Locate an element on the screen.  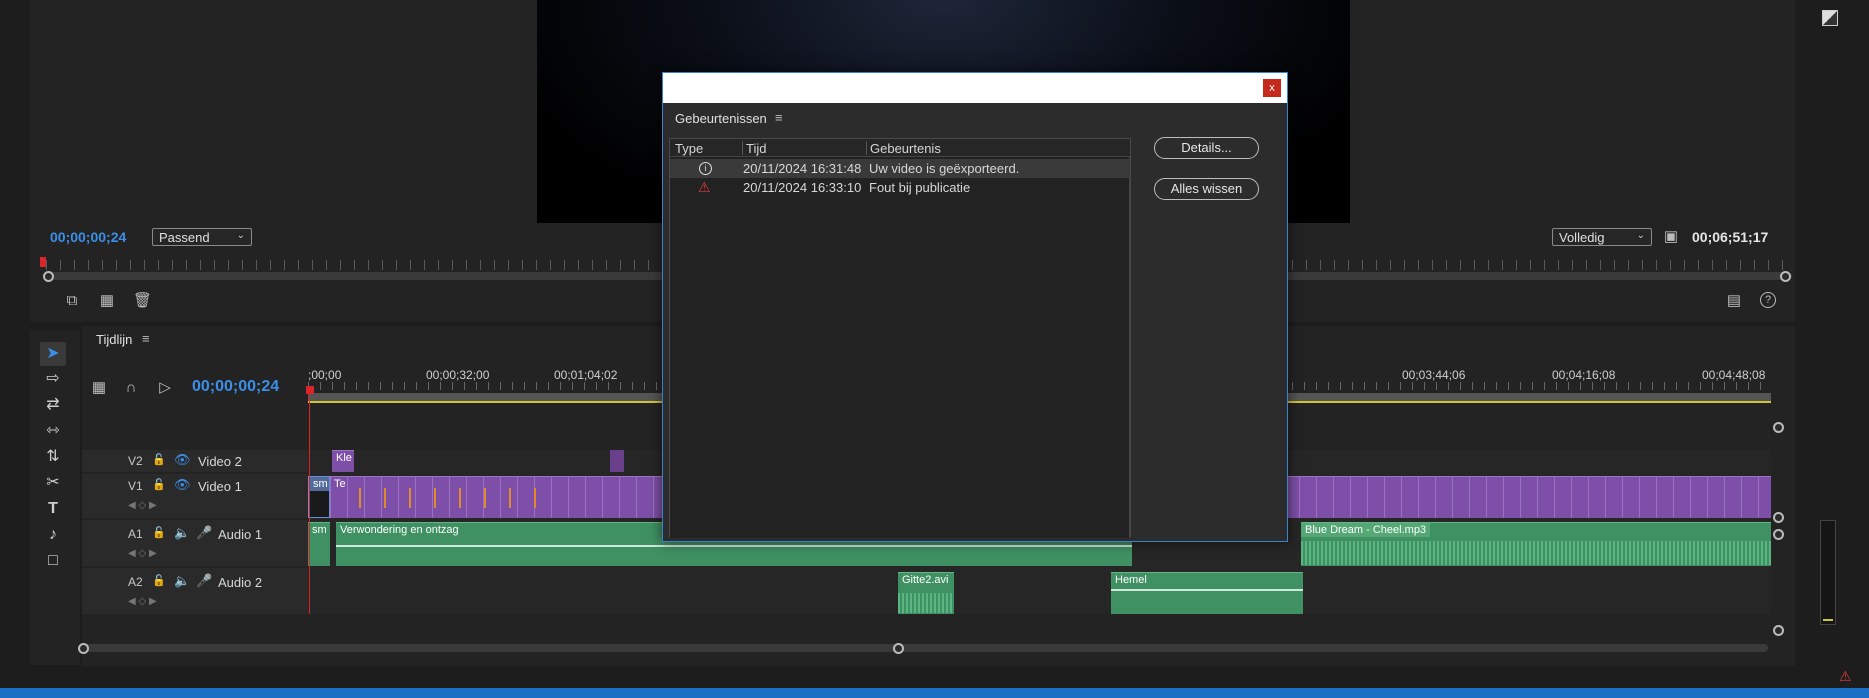
audio-meter is located at coordinates (1828, 572).